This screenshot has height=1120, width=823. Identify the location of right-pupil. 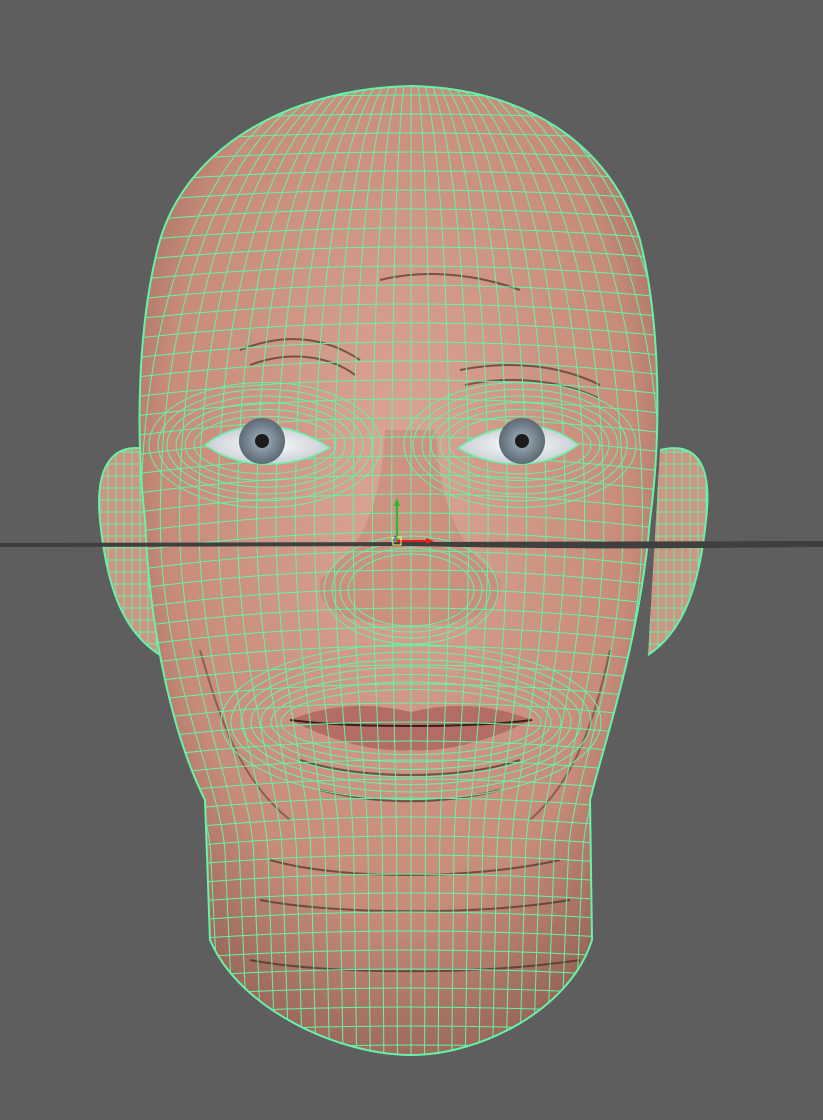
(522, 441).